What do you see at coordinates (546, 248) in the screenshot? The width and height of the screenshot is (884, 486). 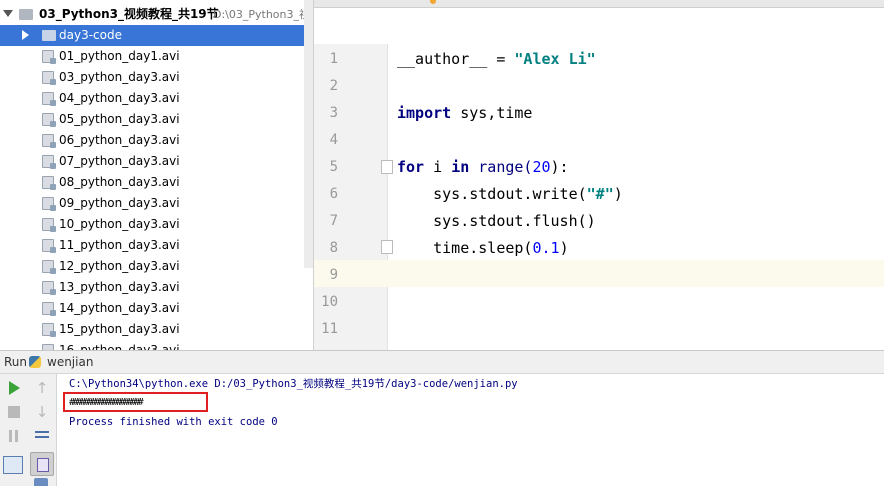 I see `number-token: 0.1` at bounding box center [546, 248].